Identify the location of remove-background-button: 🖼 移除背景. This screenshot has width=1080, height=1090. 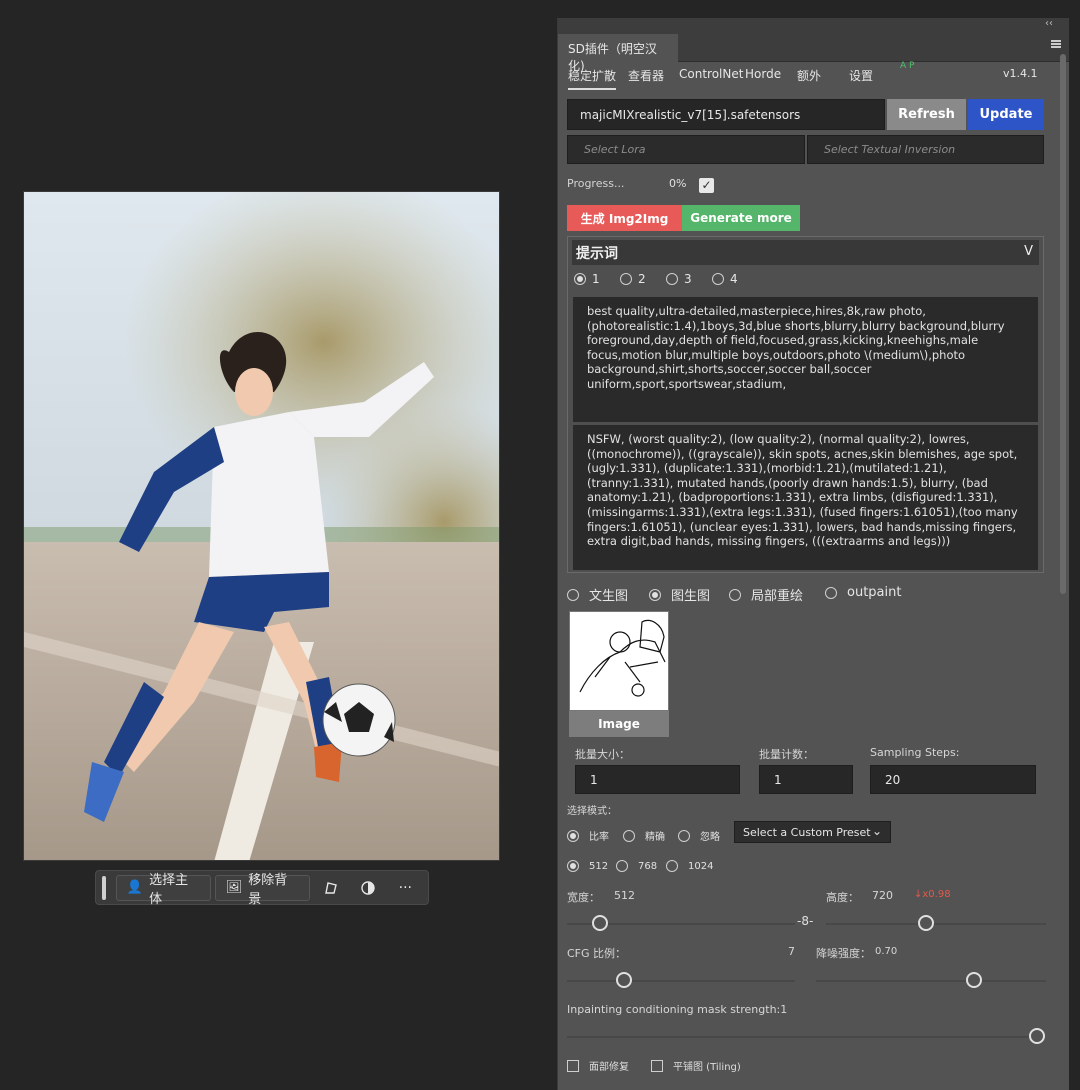
(262, 890).